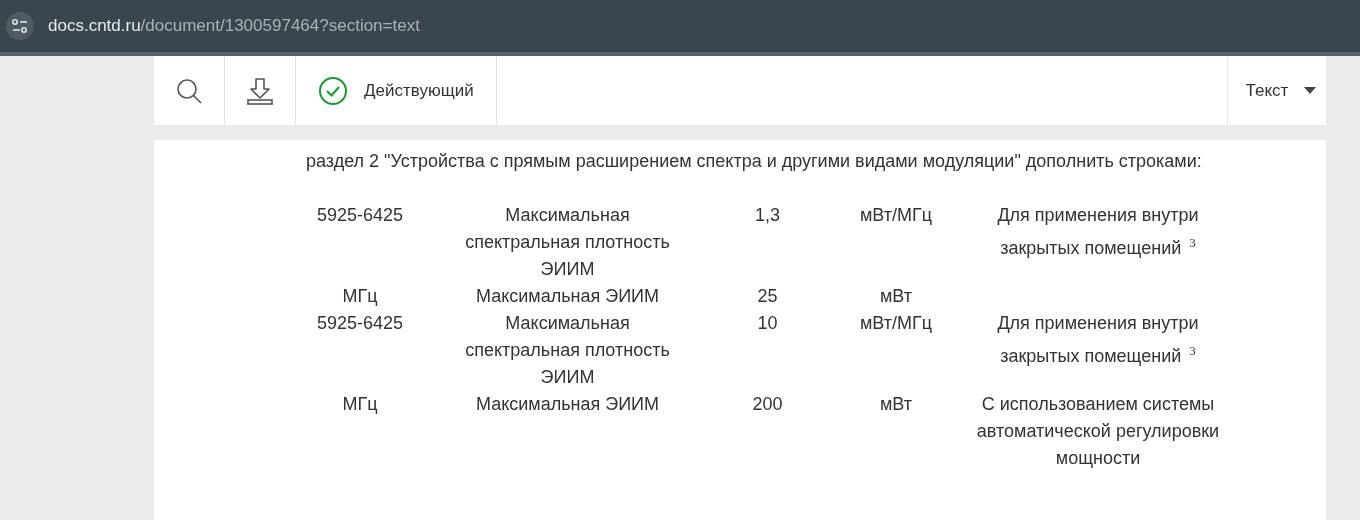 This screenshot has height=520, width=1360. I want to click on table-cell-text: С использованием системы автоматической регулировки мощности, so click(1098, 431).